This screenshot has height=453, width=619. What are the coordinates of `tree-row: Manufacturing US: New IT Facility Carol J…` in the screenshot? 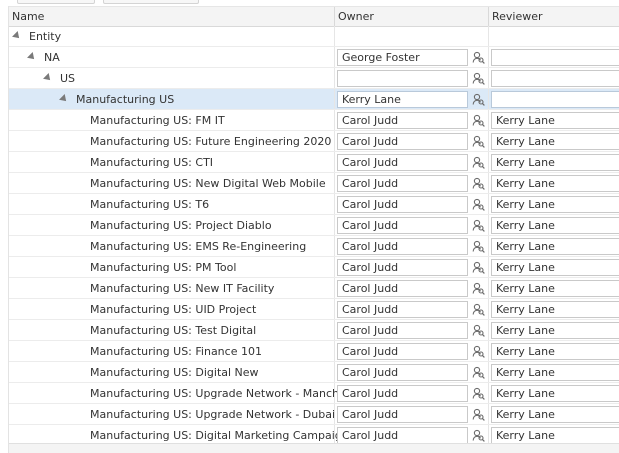 It's located at (314, 288).